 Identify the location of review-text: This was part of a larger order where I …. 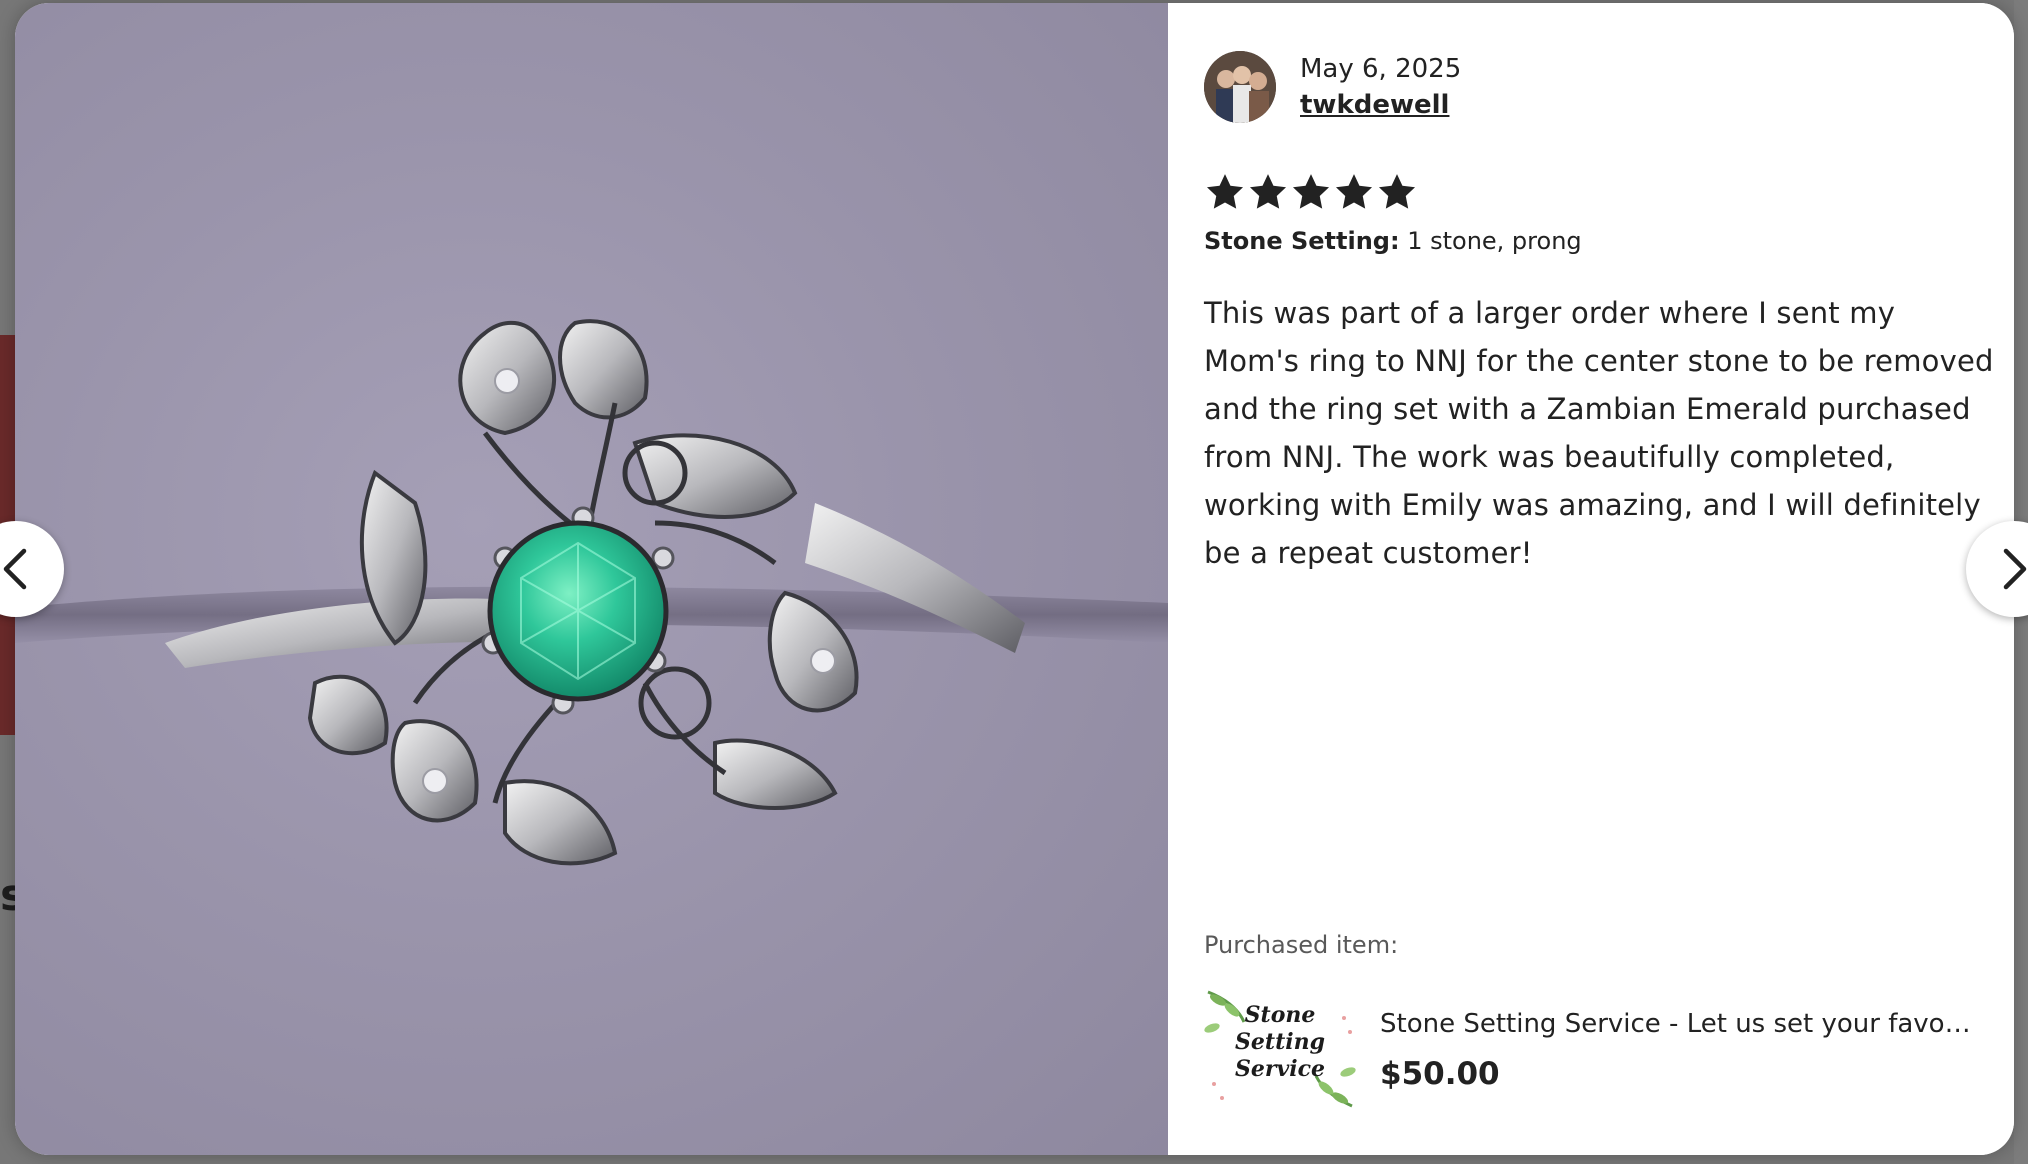
(1599, 433).